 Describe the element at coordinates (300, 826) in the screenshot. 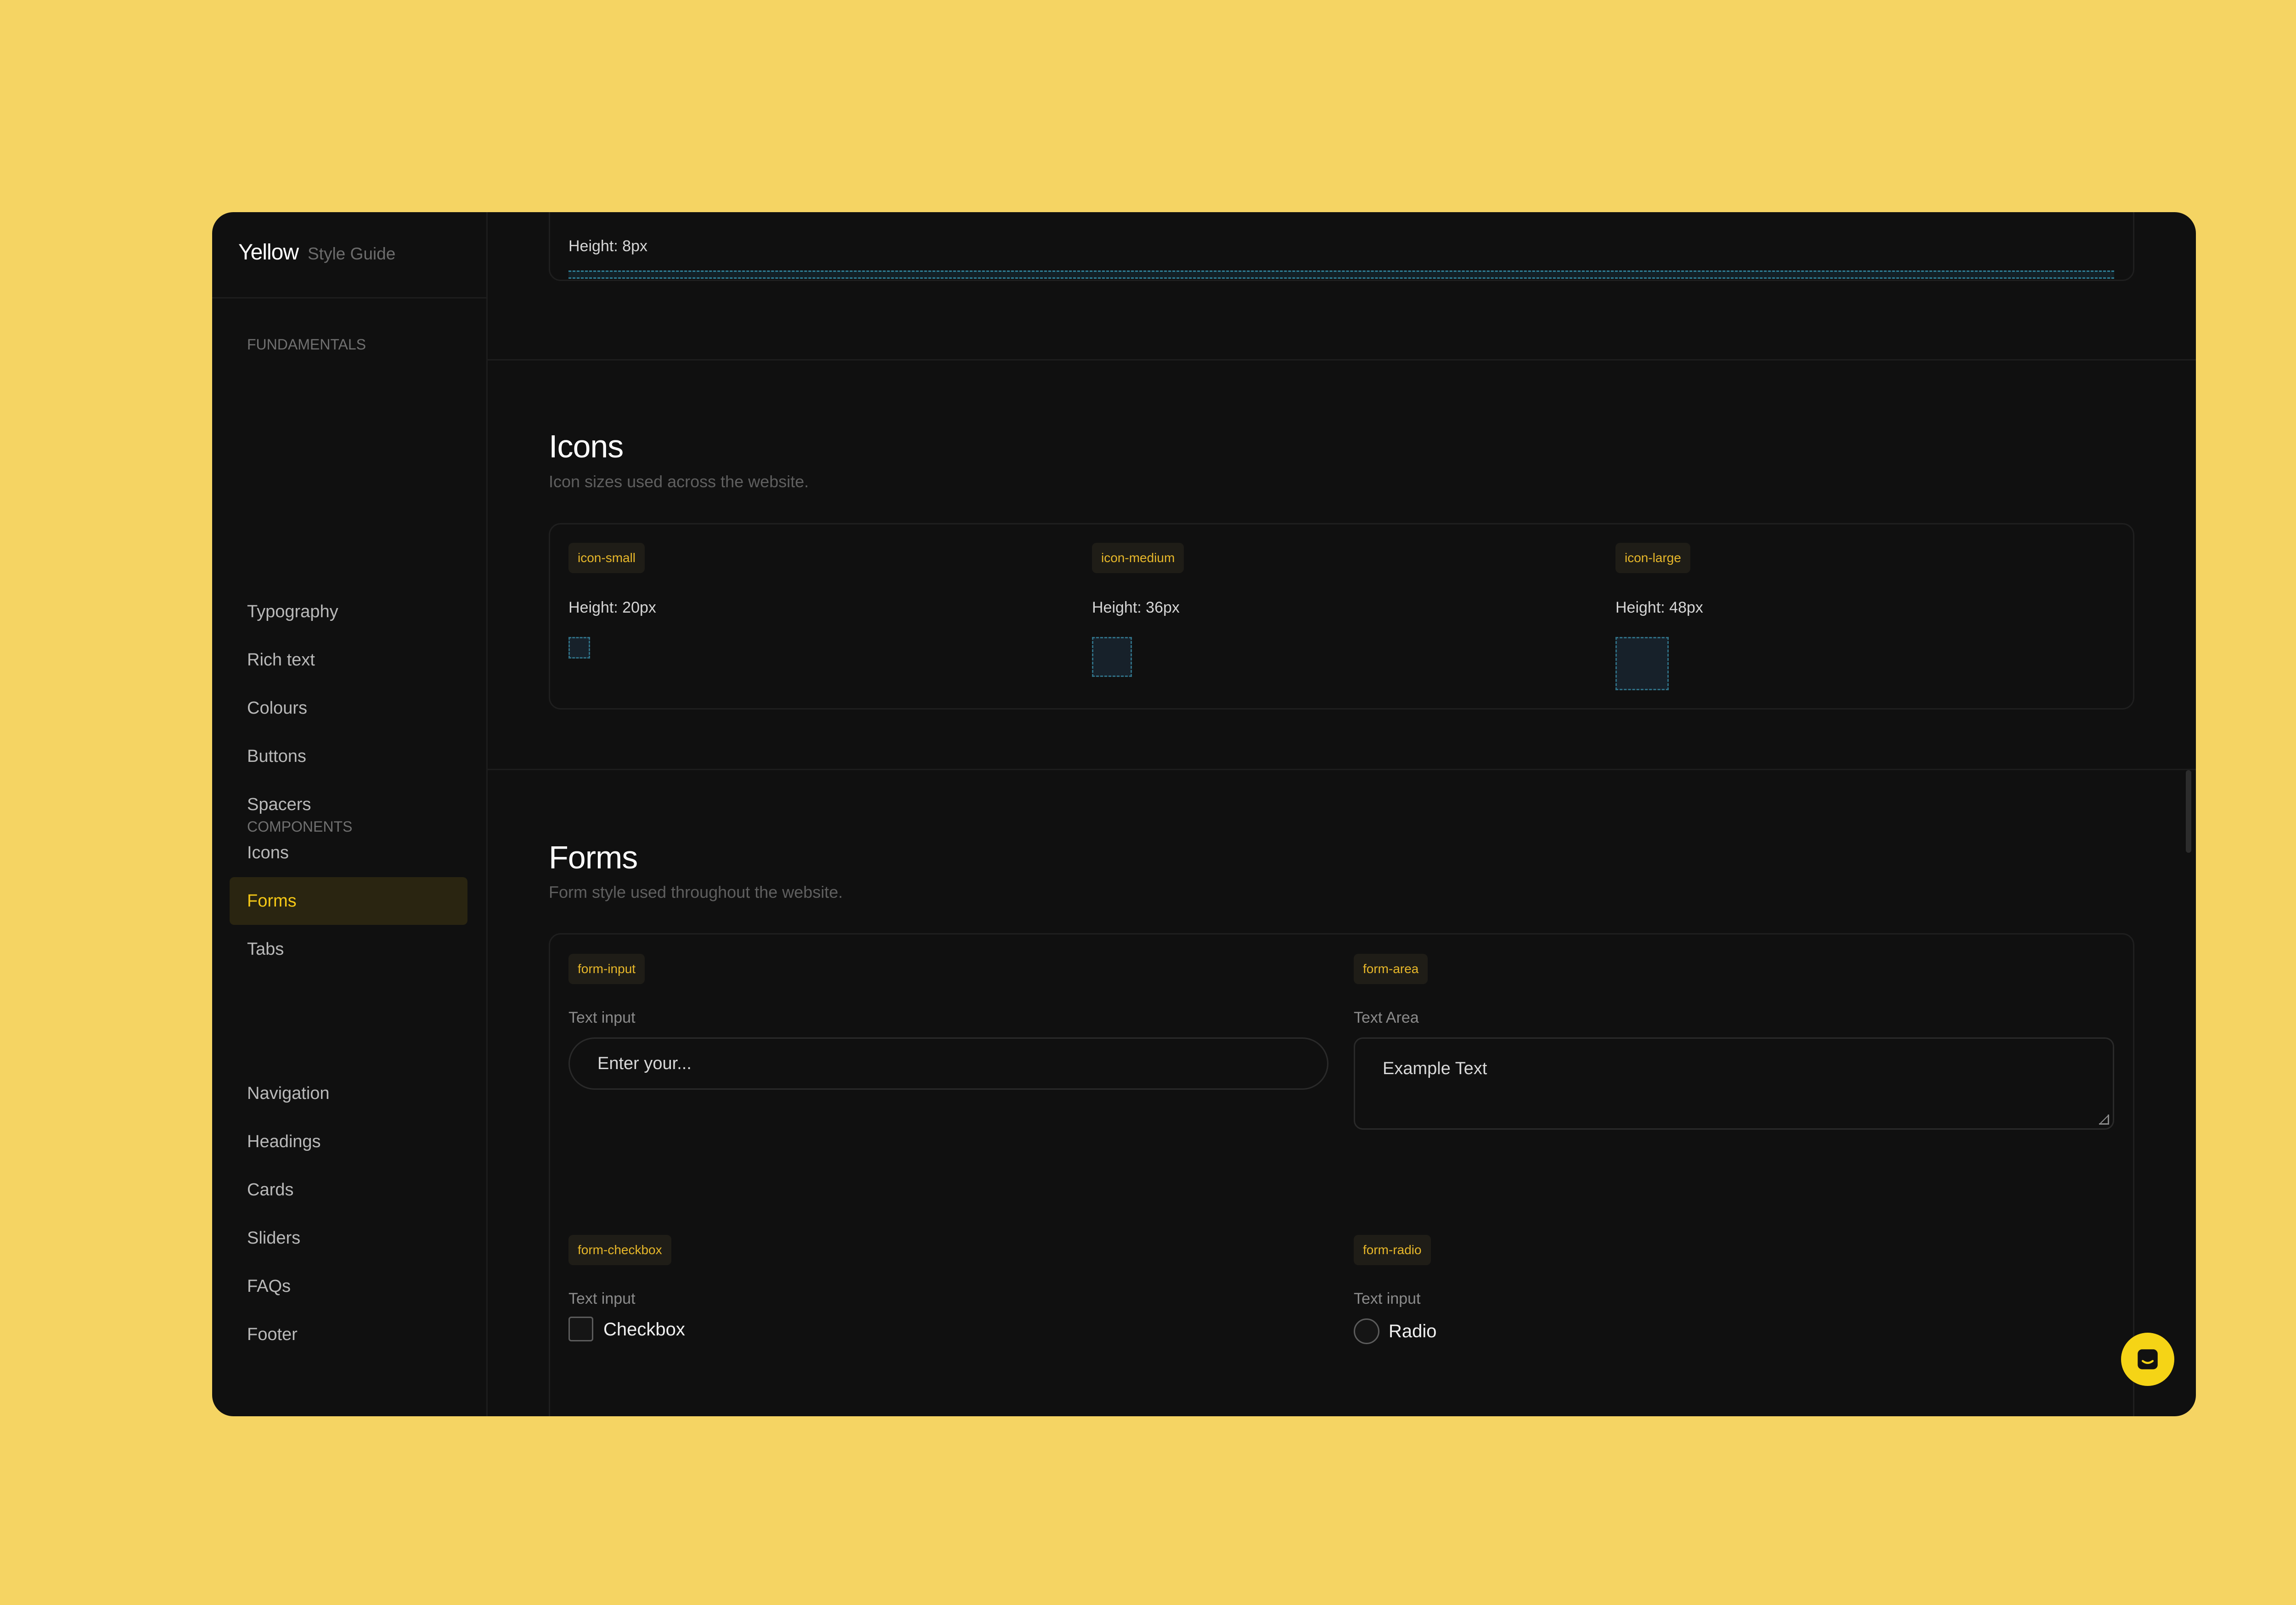

I see `nav-group-title-components: COMPONENTS` at that location.